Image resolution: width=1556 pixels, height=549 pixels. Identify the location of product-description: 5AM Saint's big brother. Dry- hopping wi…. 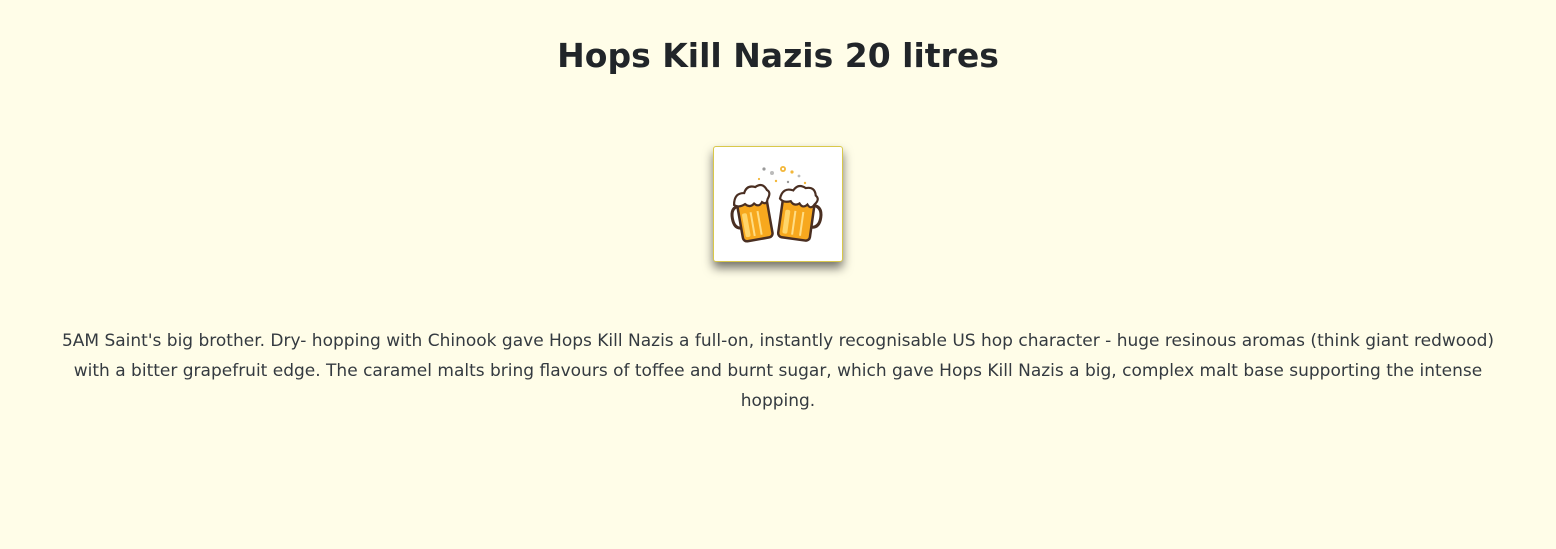
(778, 371).